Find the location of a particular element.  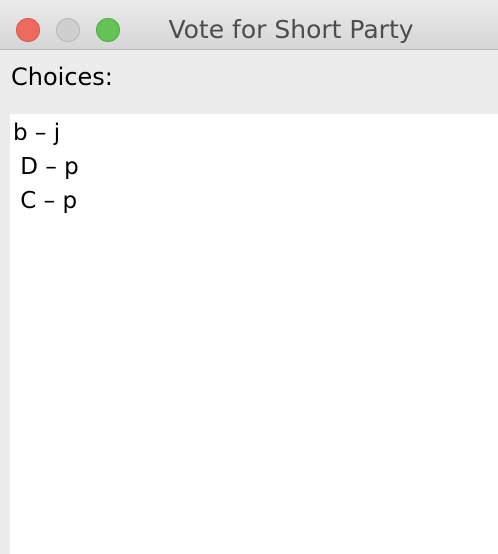

list-item: D – p is located at coordinates (254, 169).